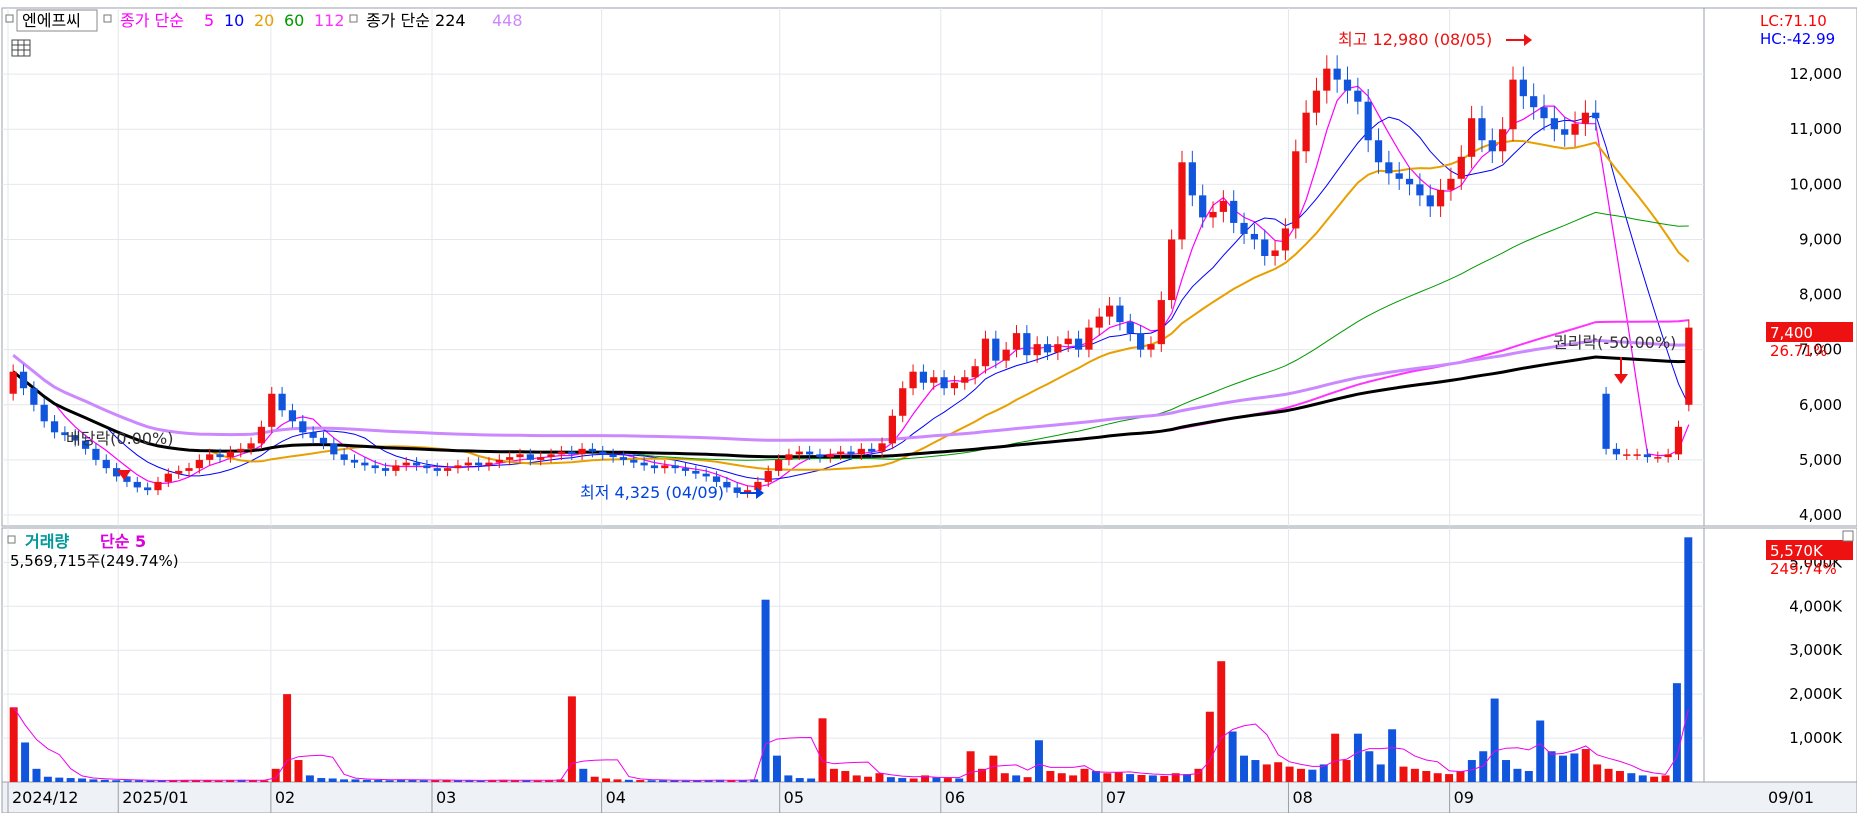  What do you see at coordinates (94, 561) in the screenshot?
I see `volume-value: 5,569,715주(249.74%)` at bounding box center [94, 561].